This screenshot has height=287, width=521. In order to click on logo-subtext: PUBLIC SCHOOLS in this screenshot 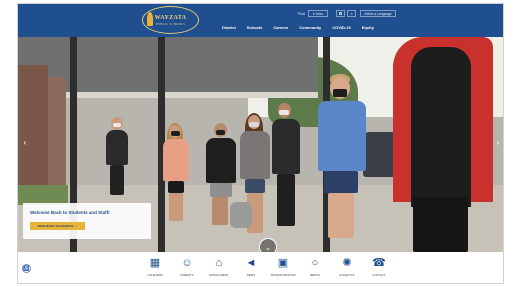, I will do `click(170, 23)`.